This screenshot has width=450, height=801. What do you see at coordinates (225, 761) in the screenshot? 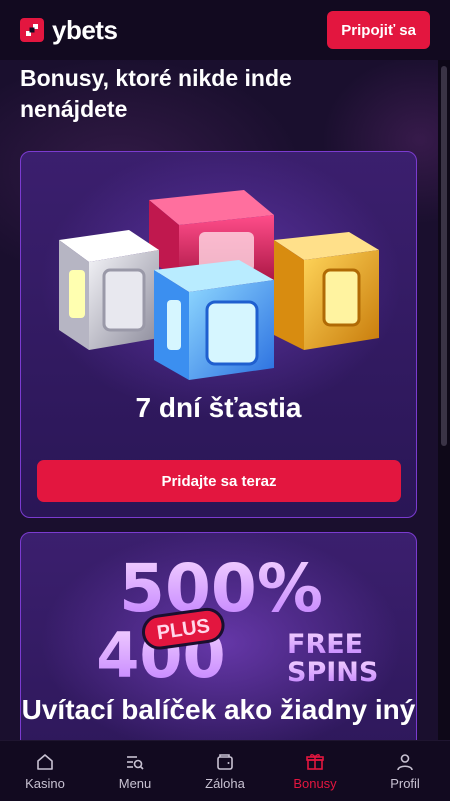
I see `wallet-icon` at bounding box center [225, 761].